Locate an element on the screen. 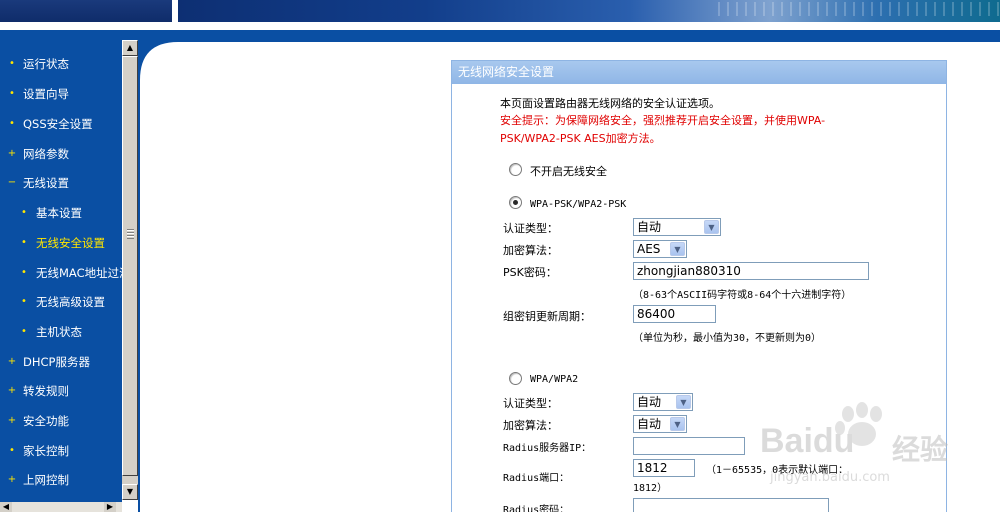  psk-auth-type-label: 认证类型： is located at coordinates (530, 228).